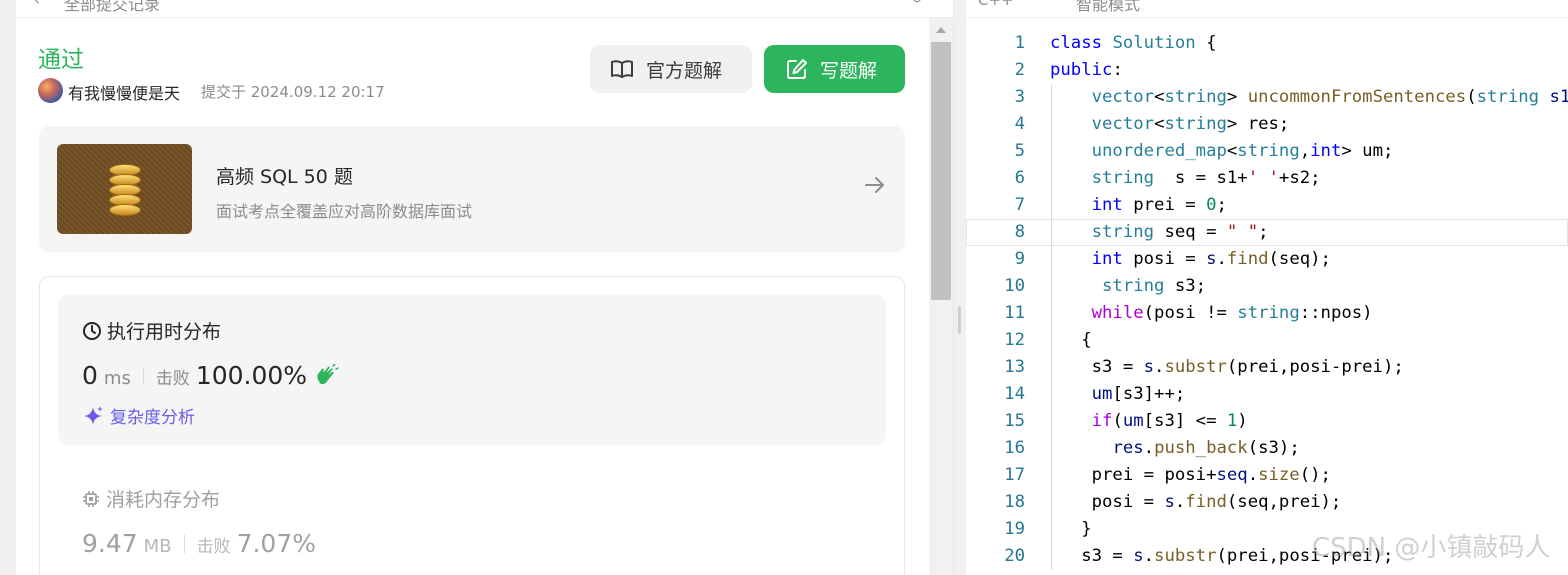  Describe the element at coordinates (684, 70) in the screenshot. I see `official-solution-label: 官方题解` at that location.